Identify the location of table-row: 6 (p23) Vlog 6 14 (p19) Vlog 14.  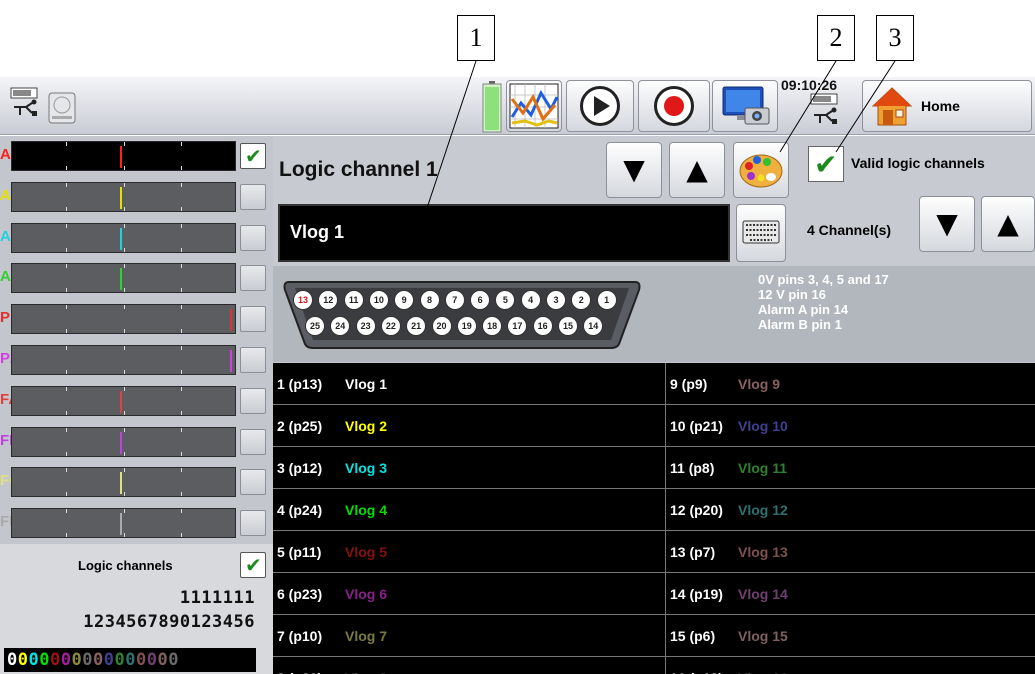
(654, 594).